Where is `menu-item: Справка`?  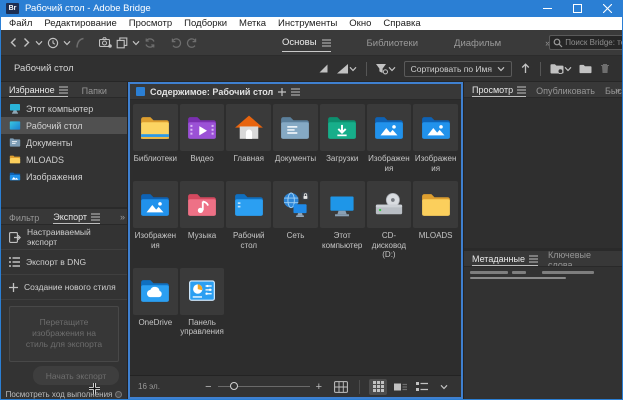 menu-item: Справка is located at coordinates (401, 23).